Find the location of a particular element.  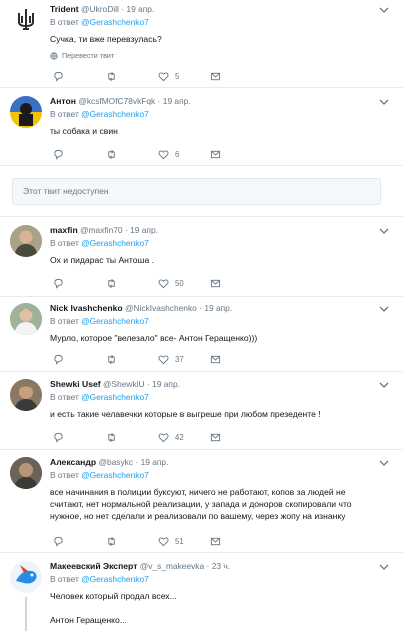

author-name: maxfin is located at coordinates (64, 230).